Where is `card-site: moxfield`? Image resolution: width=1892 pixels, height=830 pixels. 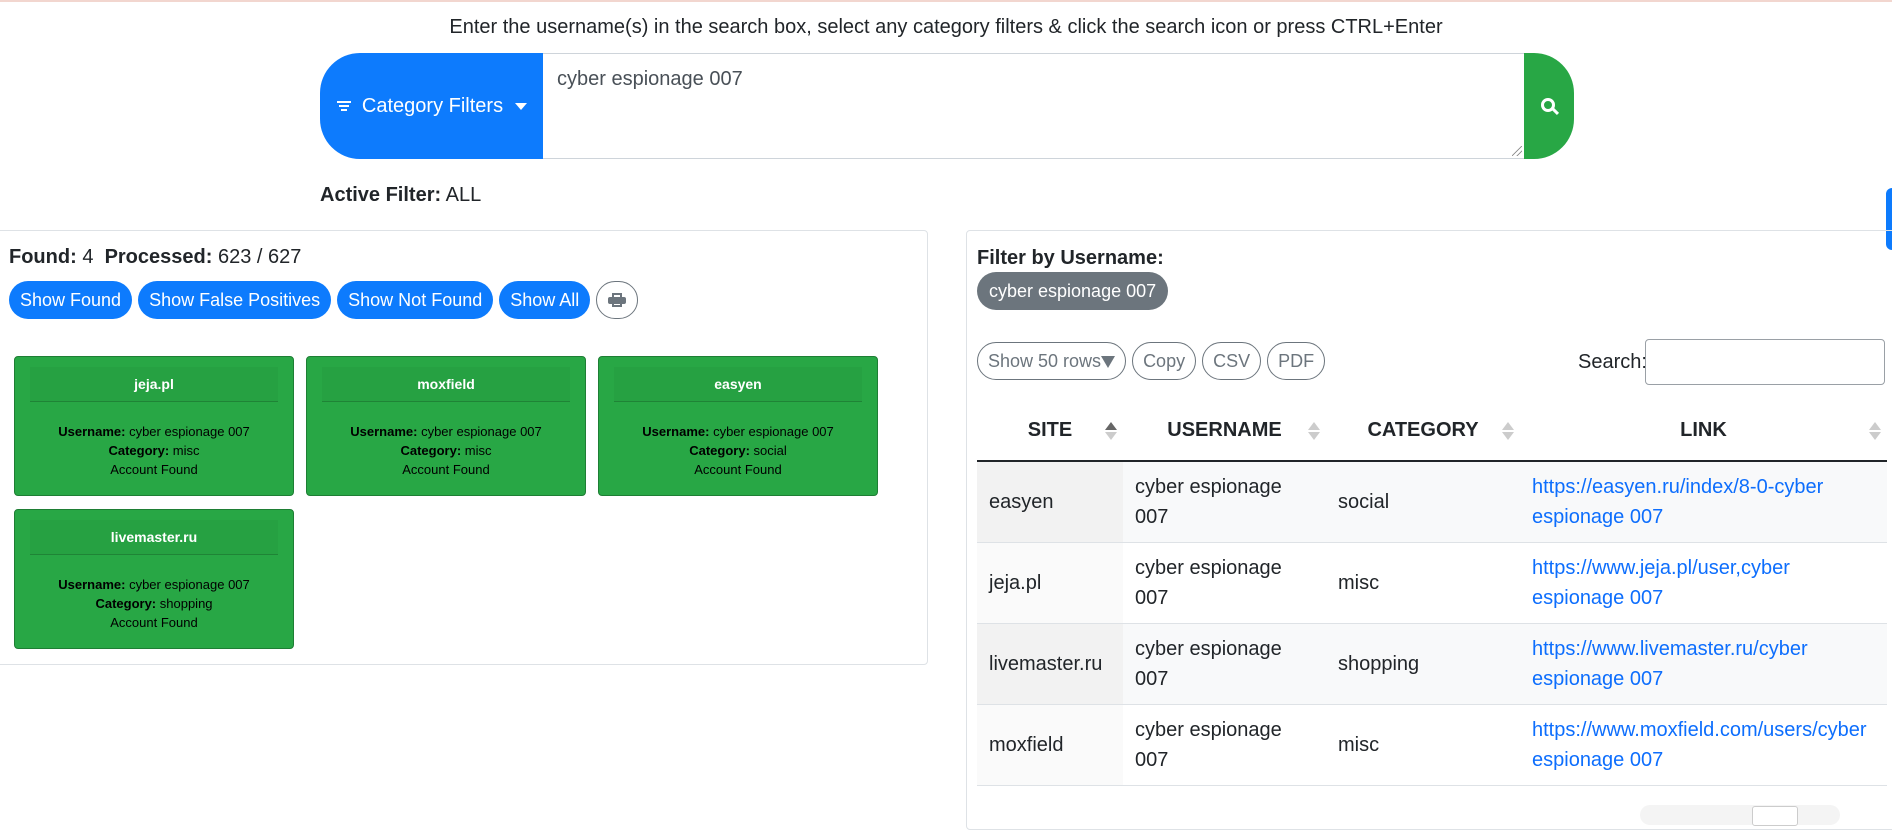
card-site: moxfield is located at coordinates (446, 384).